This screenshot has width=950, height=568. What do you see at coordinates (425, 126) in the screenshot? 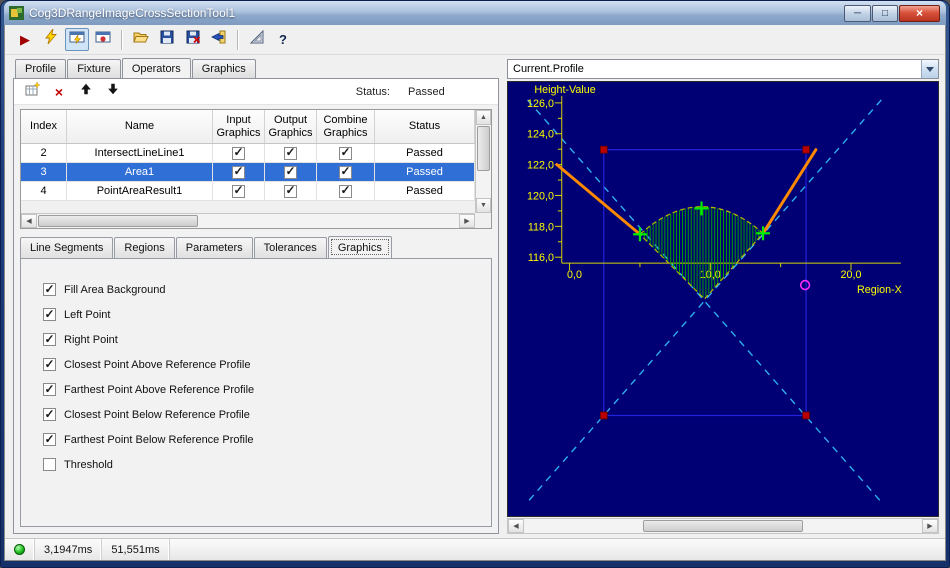
I see `column-header-status: Status` at bounding box center [425, 126].